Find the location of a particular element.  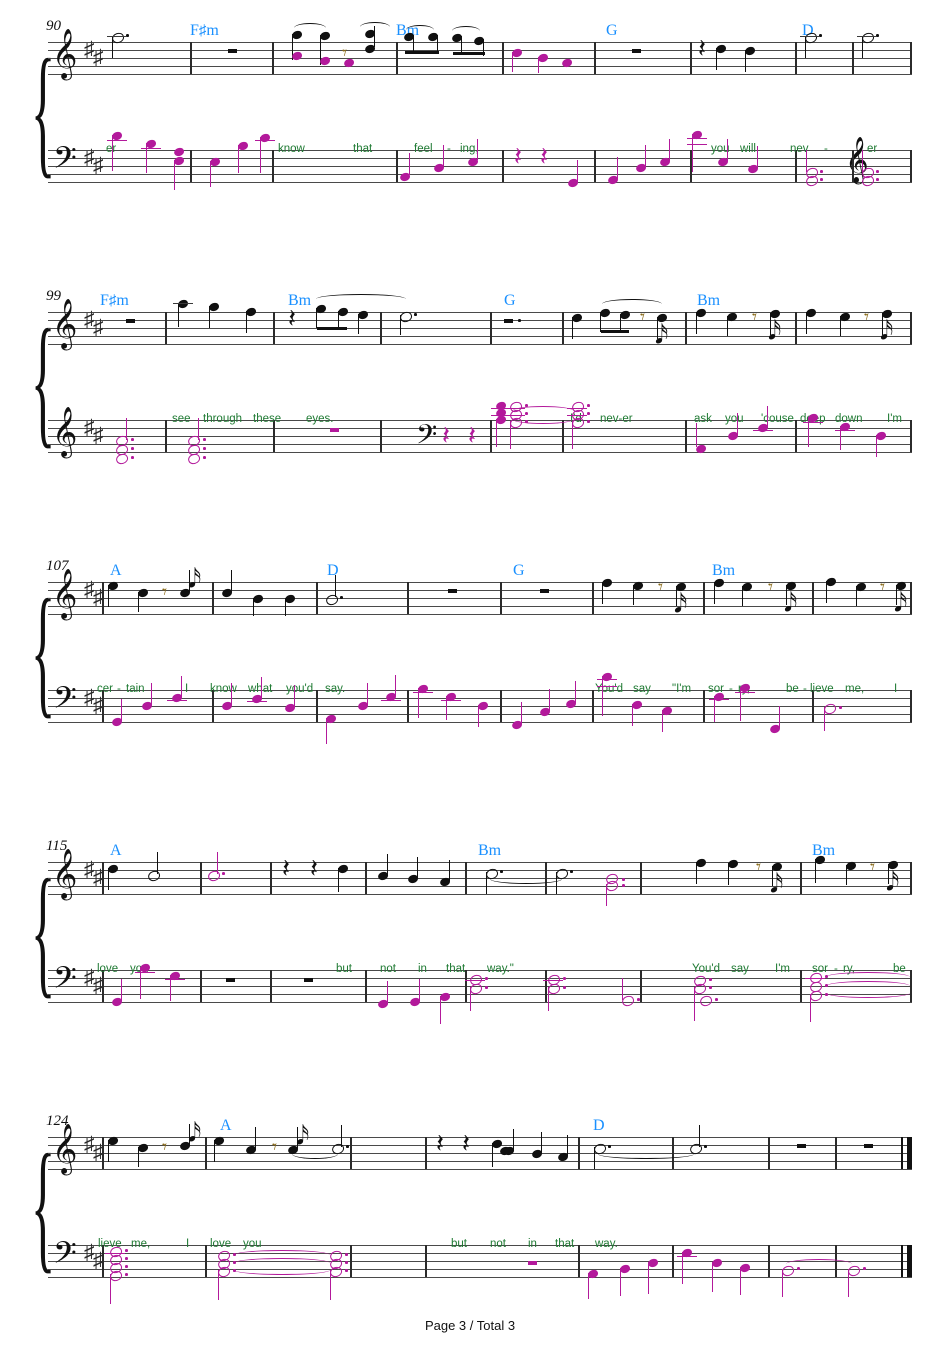

lyric-syllable: nev-er is located at coordinates (616, 419).